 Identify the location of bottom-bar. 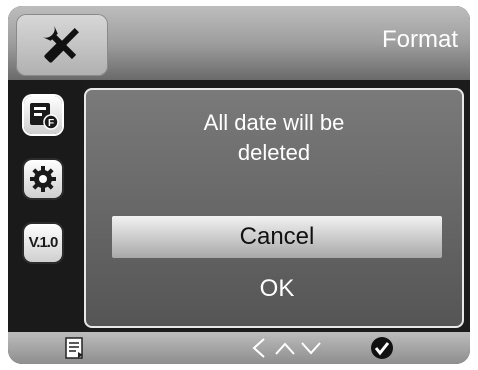
(239, 348).